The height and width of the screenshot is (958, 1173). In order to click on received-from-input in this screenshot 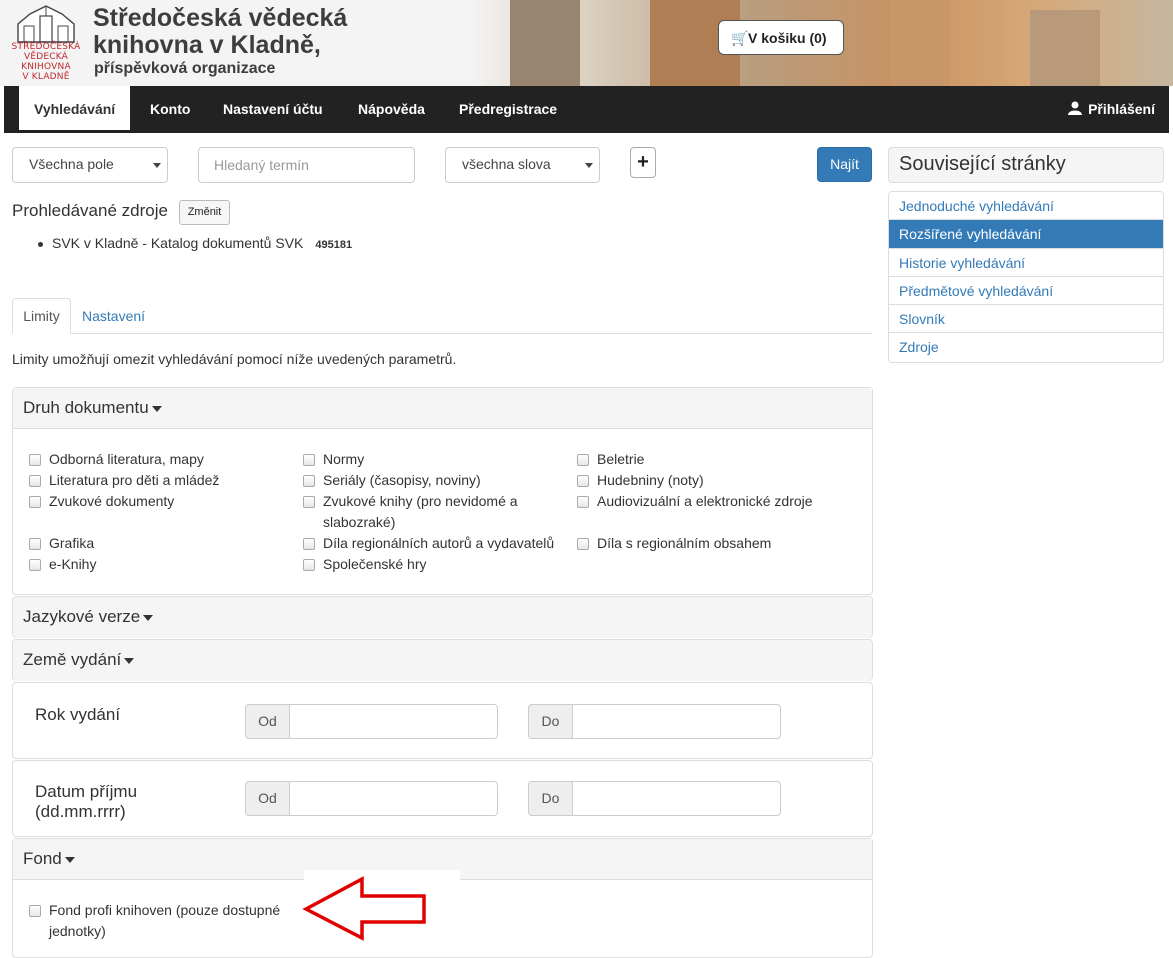, I will do `click(393, 798)`.